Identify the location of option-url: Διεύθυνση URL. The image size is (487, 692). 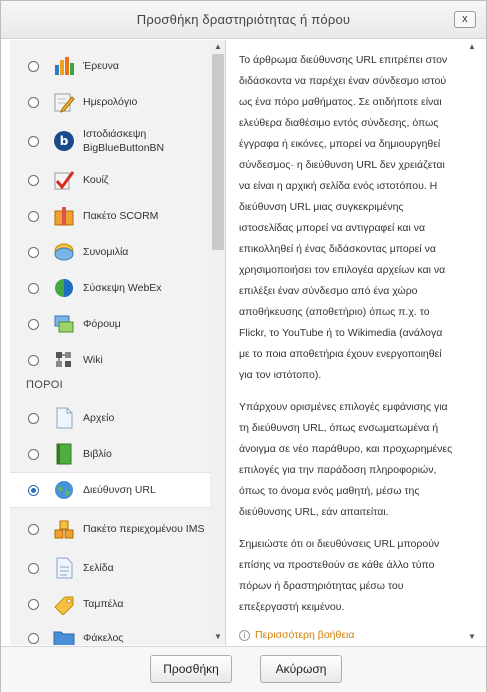
(117, 490).